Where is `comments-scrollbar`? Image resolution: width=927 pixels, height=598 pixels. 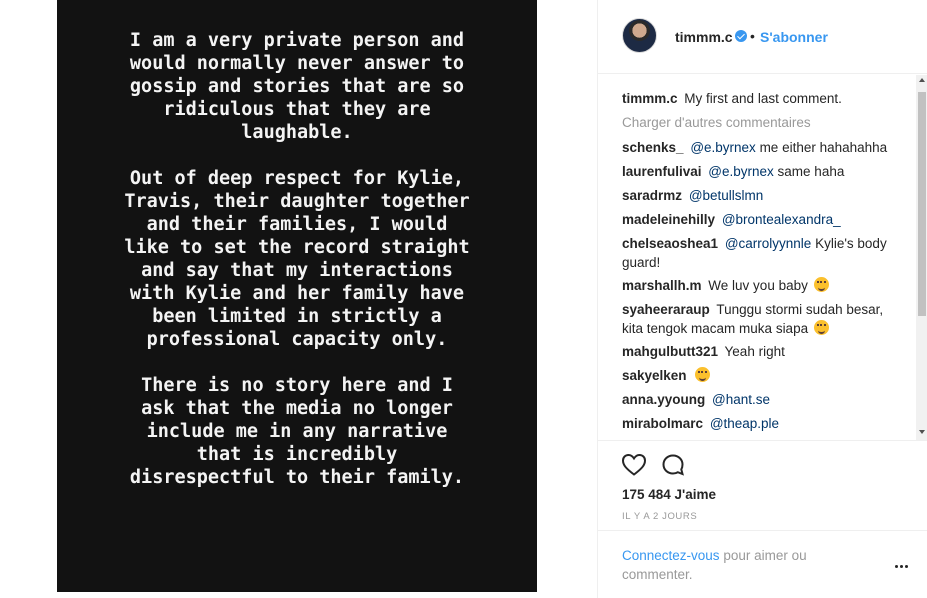
comments-scrollbar is located at coordinates (921, 257).